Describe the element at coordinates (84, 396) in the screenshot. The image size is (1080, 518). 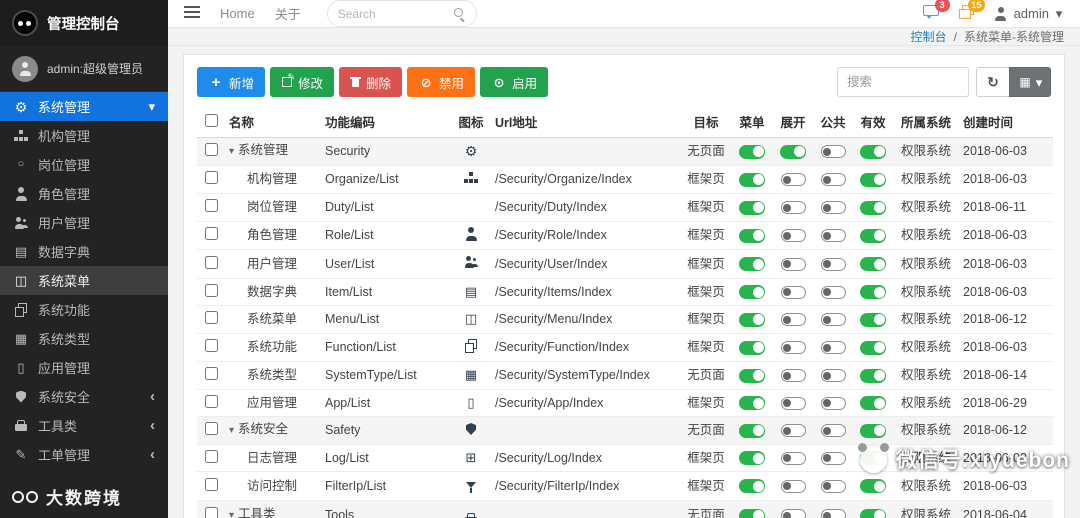
I see `sidebar-item-system-security: 系统安全` at that location.